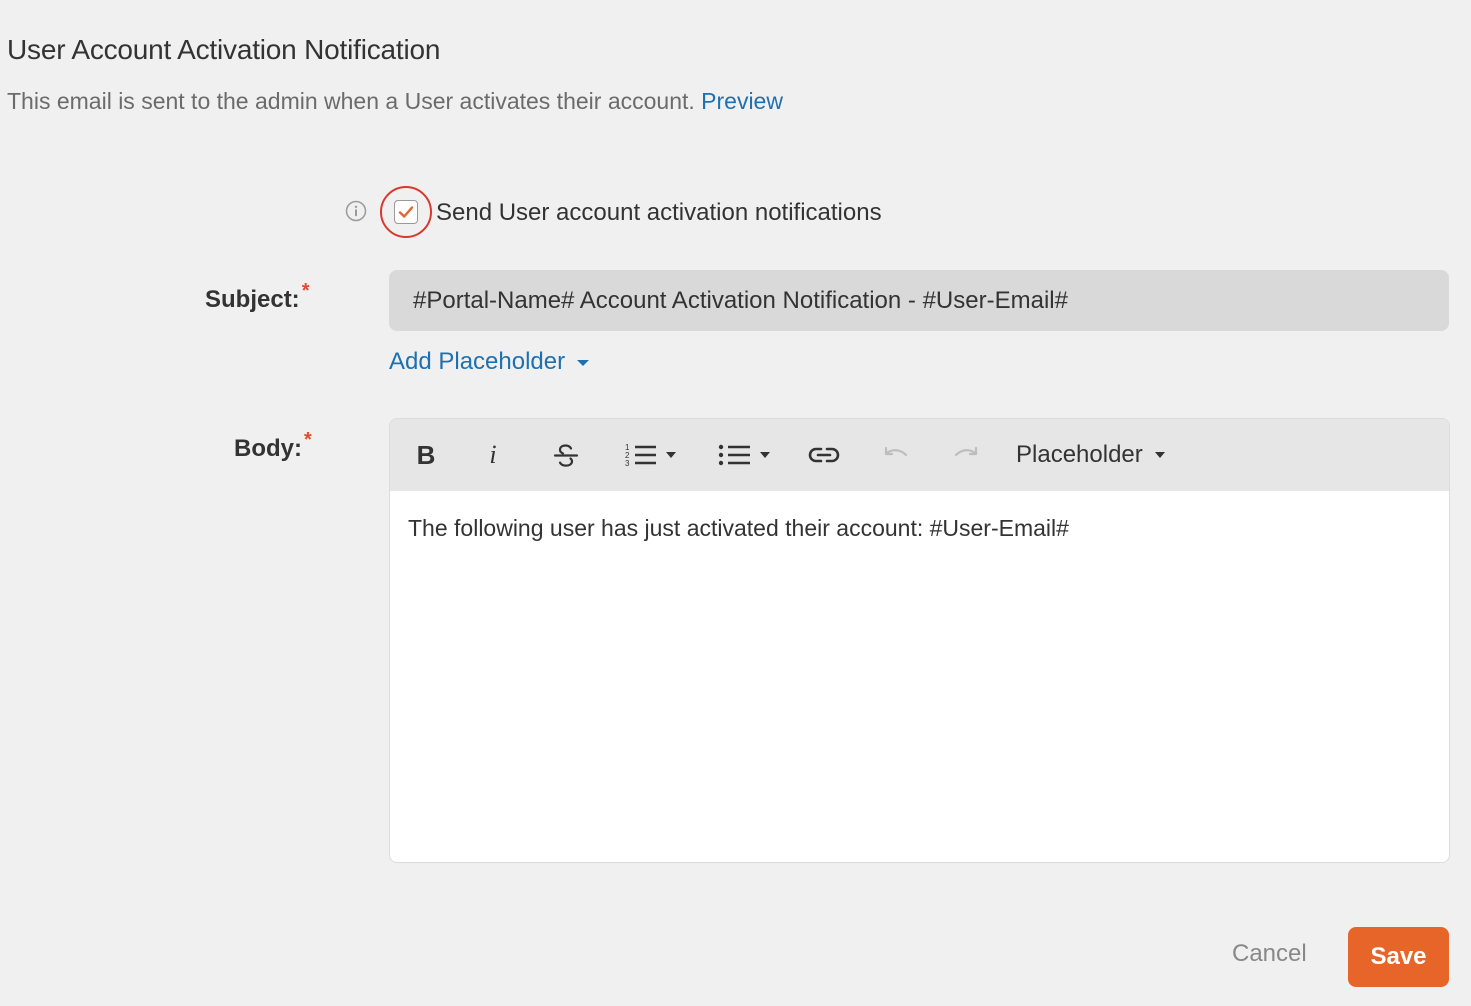 This screenshot has width=1471, height=1006. I want to click on strikethrough-button, so click(566, 455).